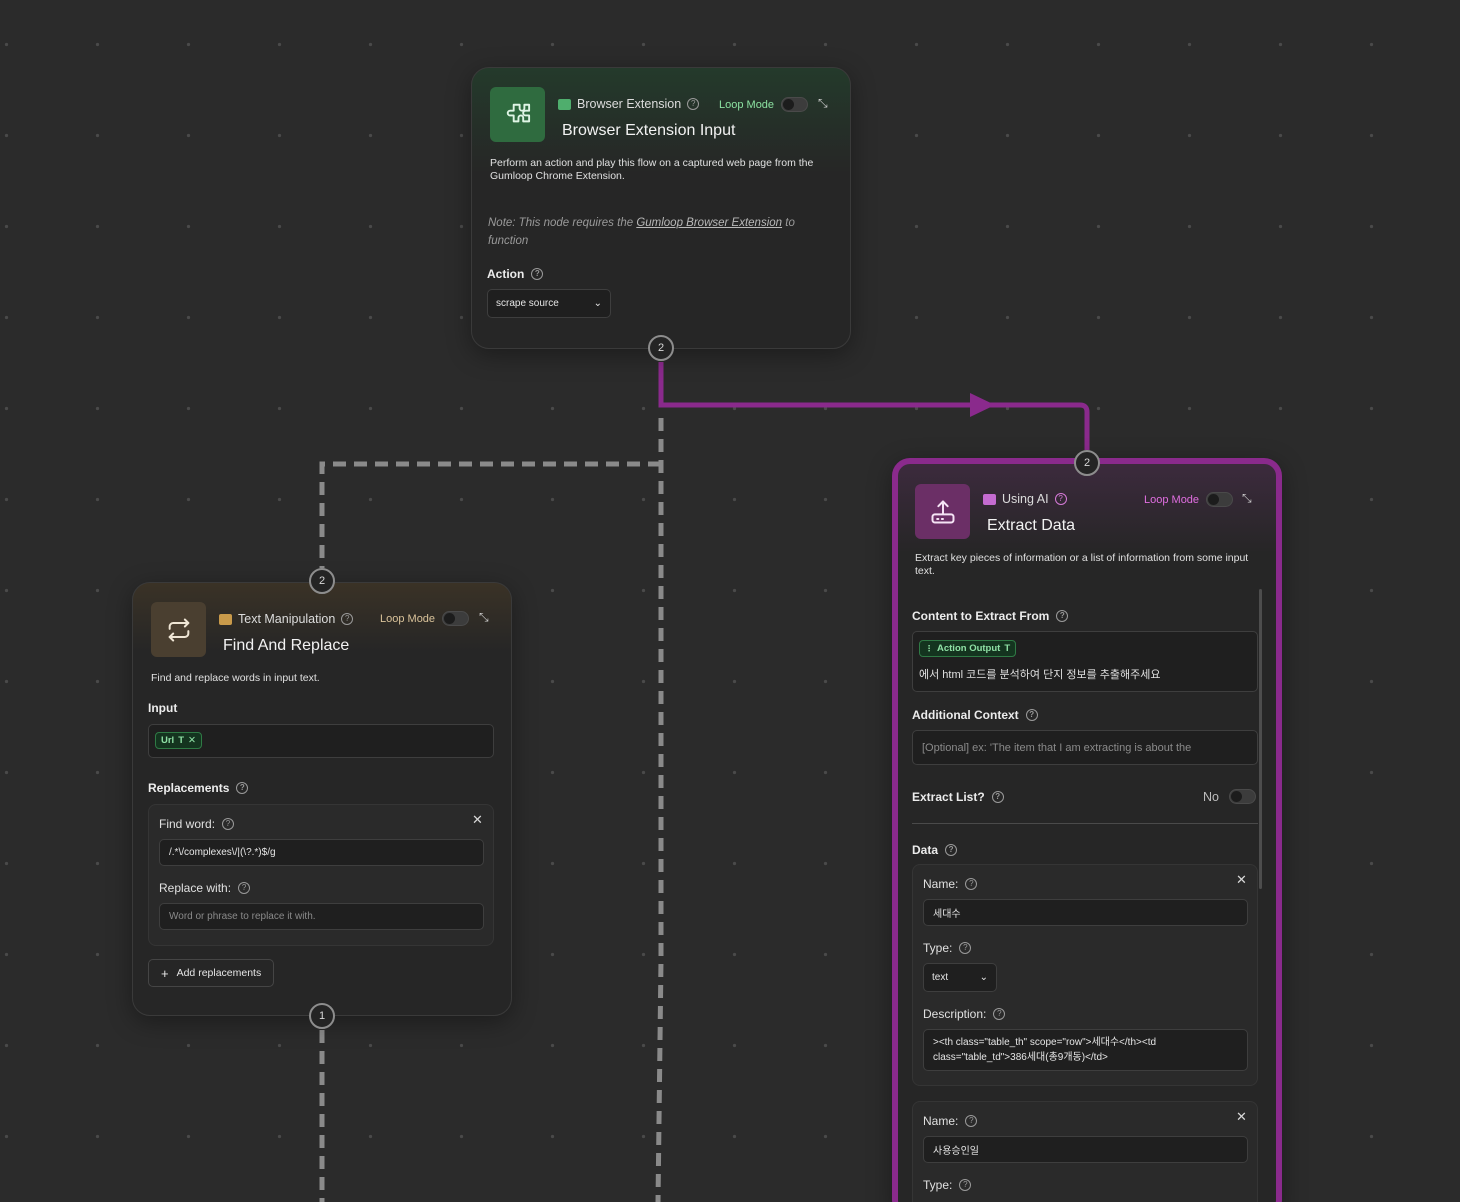 Image resolution: width=1460 pixels, height=1202 pixels. I want to click on input-label: Input, so click(162, 708).